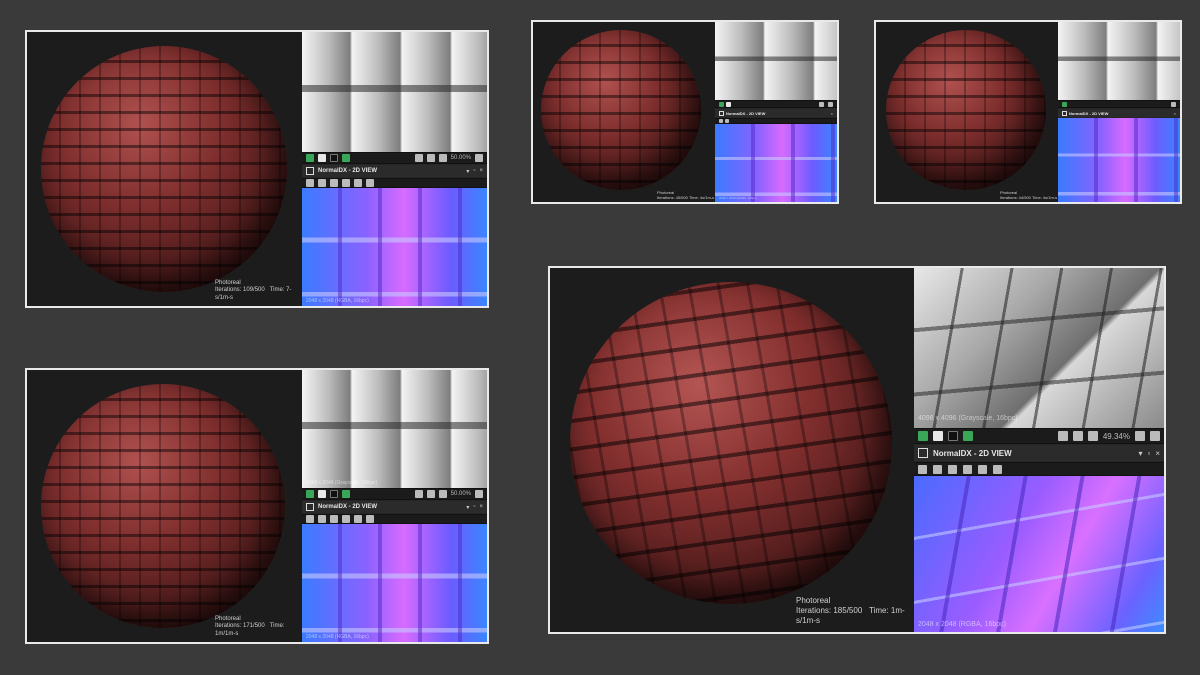  What do you see at coordinates (394, 494) in the screenshot?
I see `viewer-toolbar: 50.00%` at bounding box center [394, 494].